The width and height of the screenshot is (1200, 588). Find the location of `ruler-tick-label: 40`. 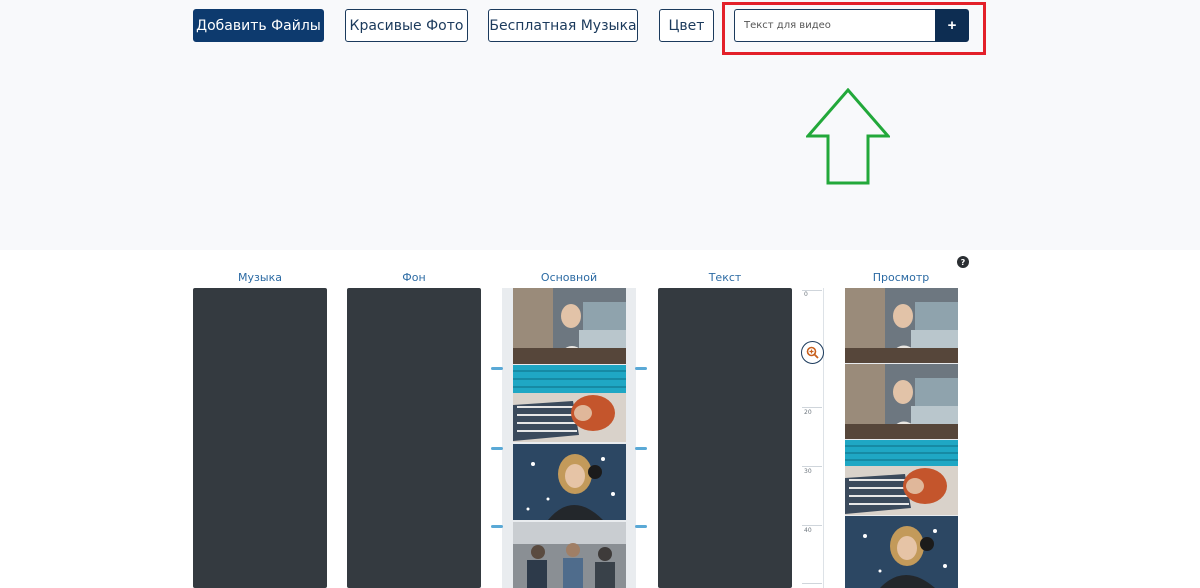

ruler-tick-label: 40 is located at coordinates (808, 530).